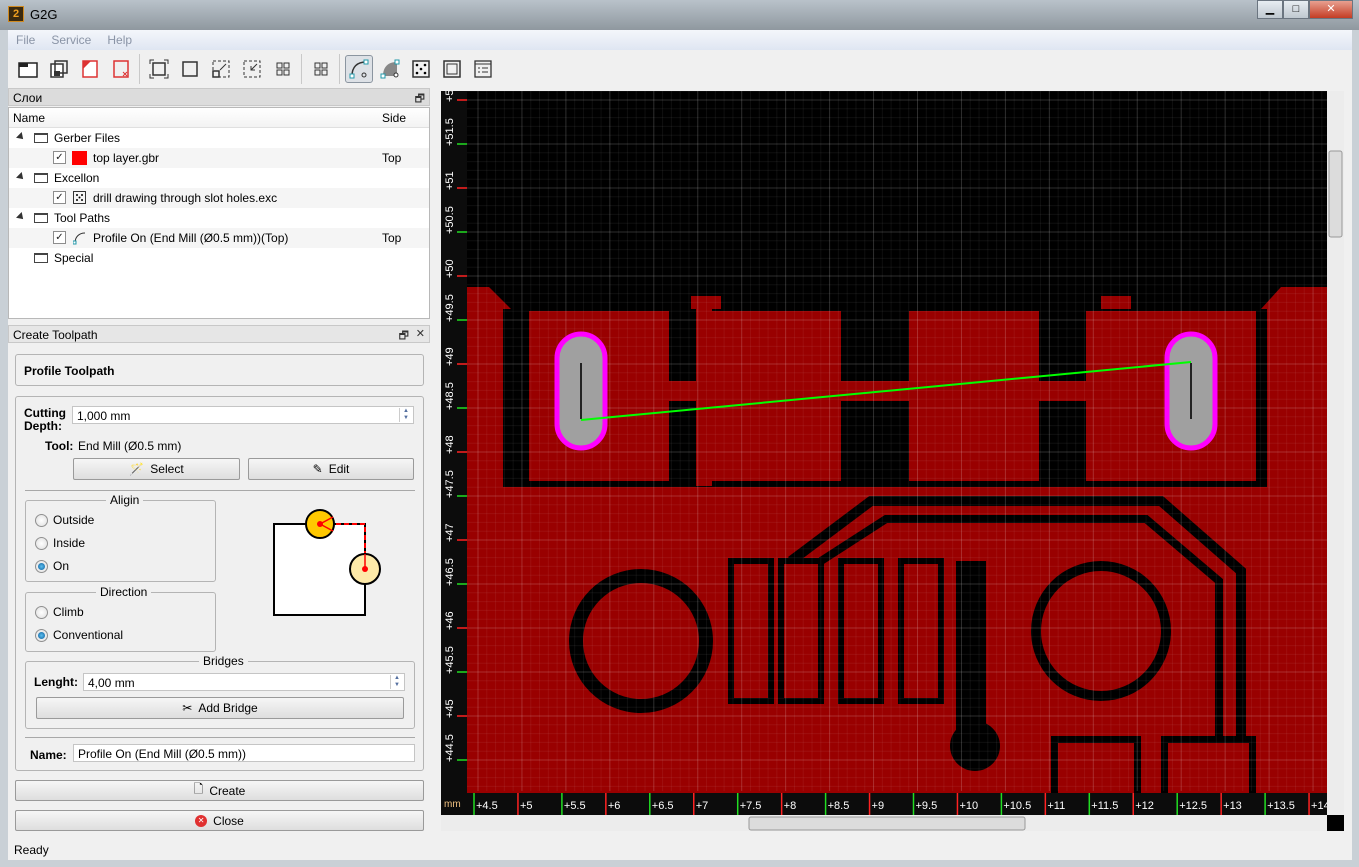 This screenshot has height=867, width=1359. What do you see at coordinates (420, 333) in the screenshot?
I see `close-dock-icon: ✕` at bounding box center [420, 333].